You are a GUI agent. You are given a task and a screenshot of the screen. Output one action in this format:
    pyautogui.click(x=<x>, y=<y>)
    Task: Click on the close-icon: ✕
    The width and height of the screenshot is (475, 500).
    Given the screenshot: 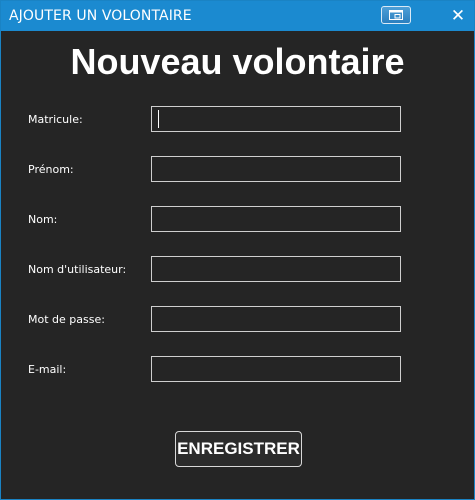 What is the action you would take?
    pyautogui.click(x=458, y=16)
    